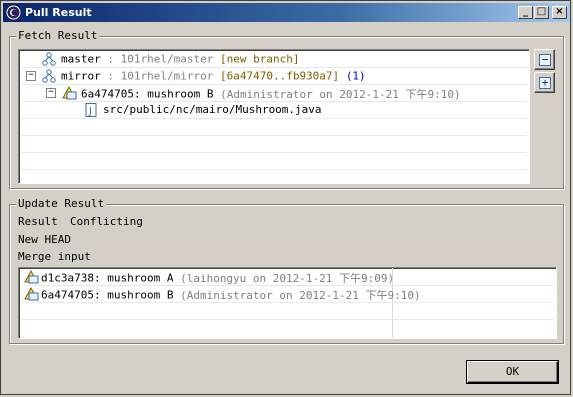  Describe the element at coordinates (81, 59) in the screenshot. I see `ref-name: master` at that location.